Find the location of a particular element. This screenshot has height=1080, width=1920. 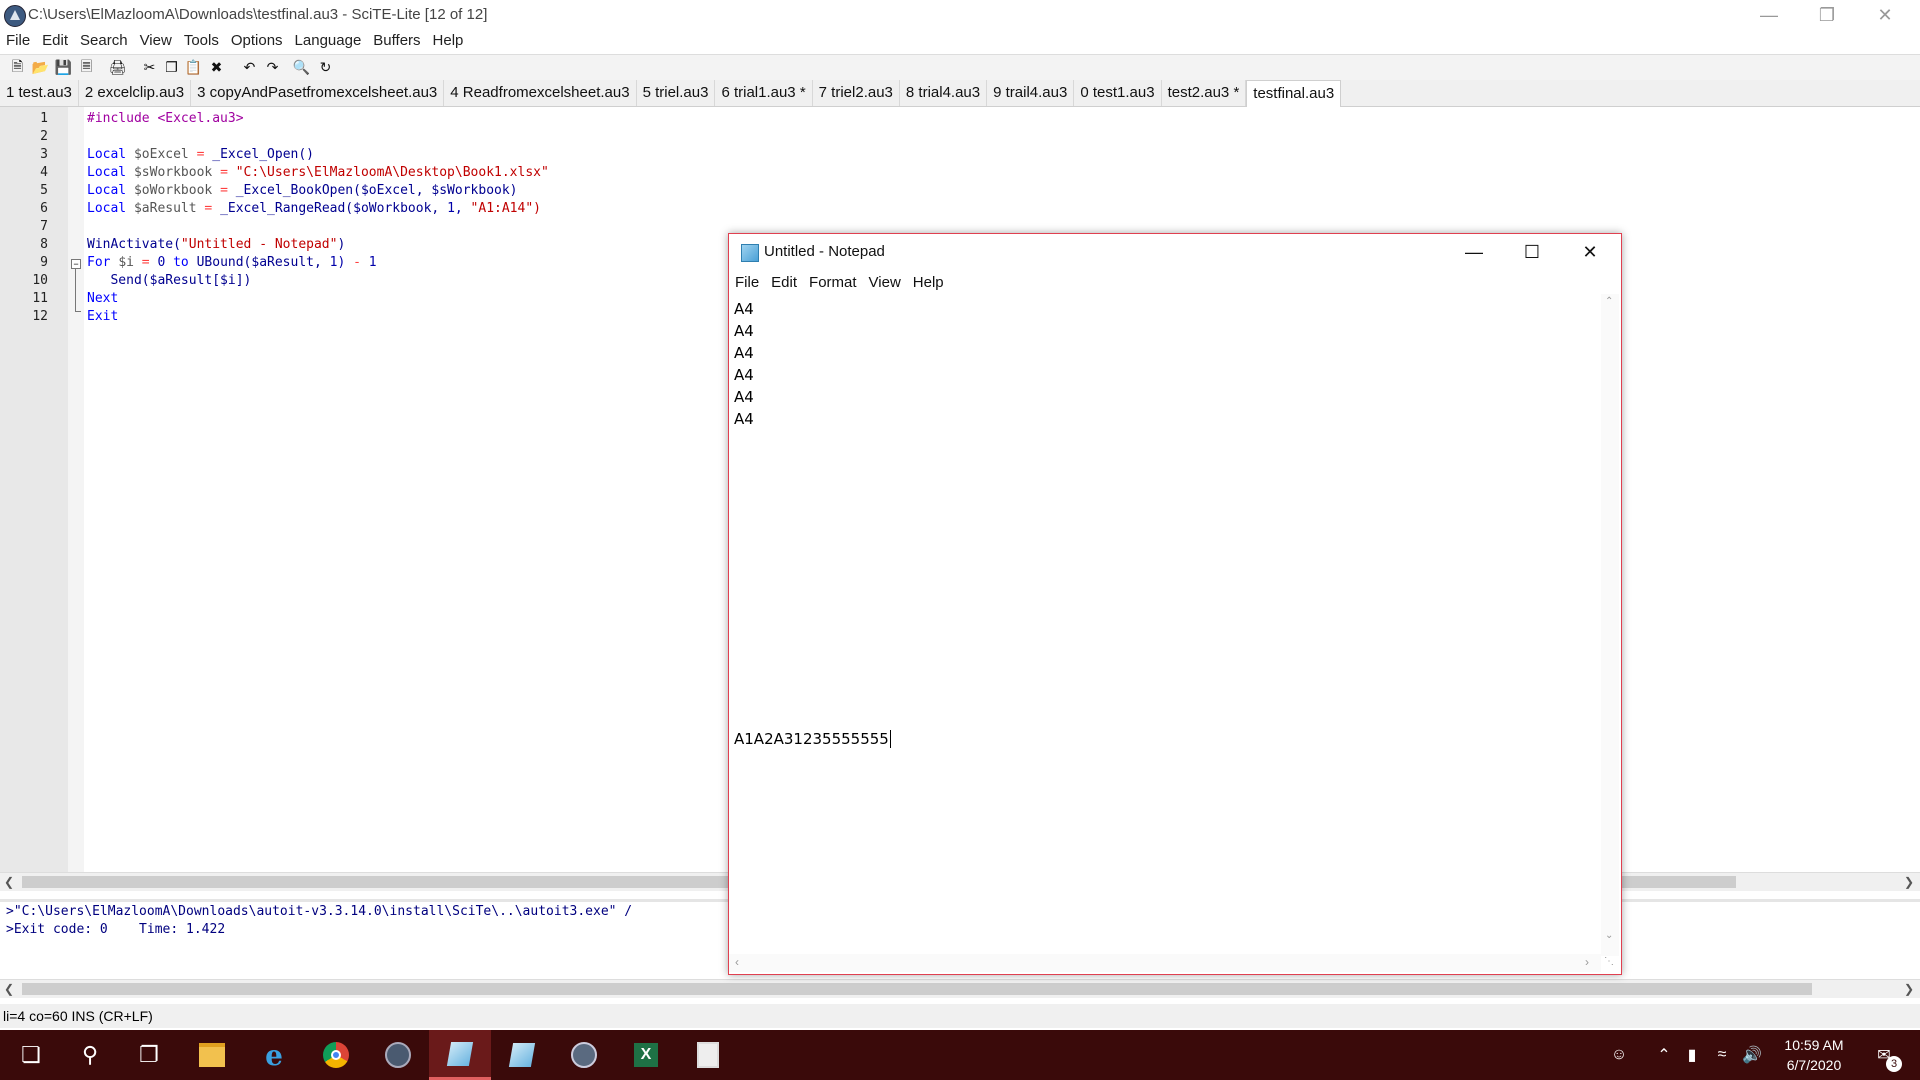

paste-icon: 📋 is located at coordinates (193, 67).